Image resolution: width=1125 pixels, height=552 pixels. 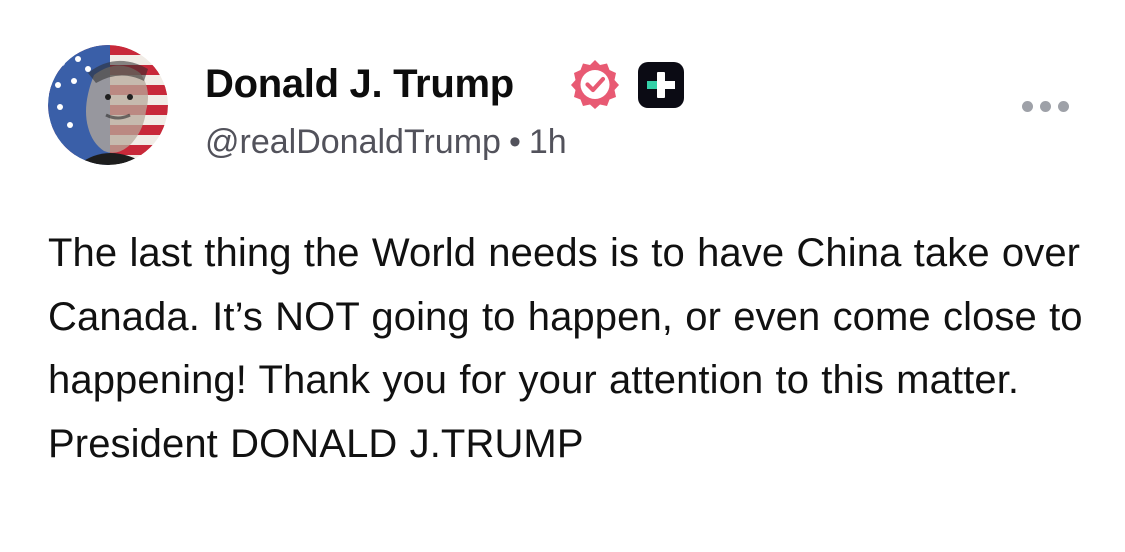 I want to click on verified-check-icon, so click(x=595, y=84).